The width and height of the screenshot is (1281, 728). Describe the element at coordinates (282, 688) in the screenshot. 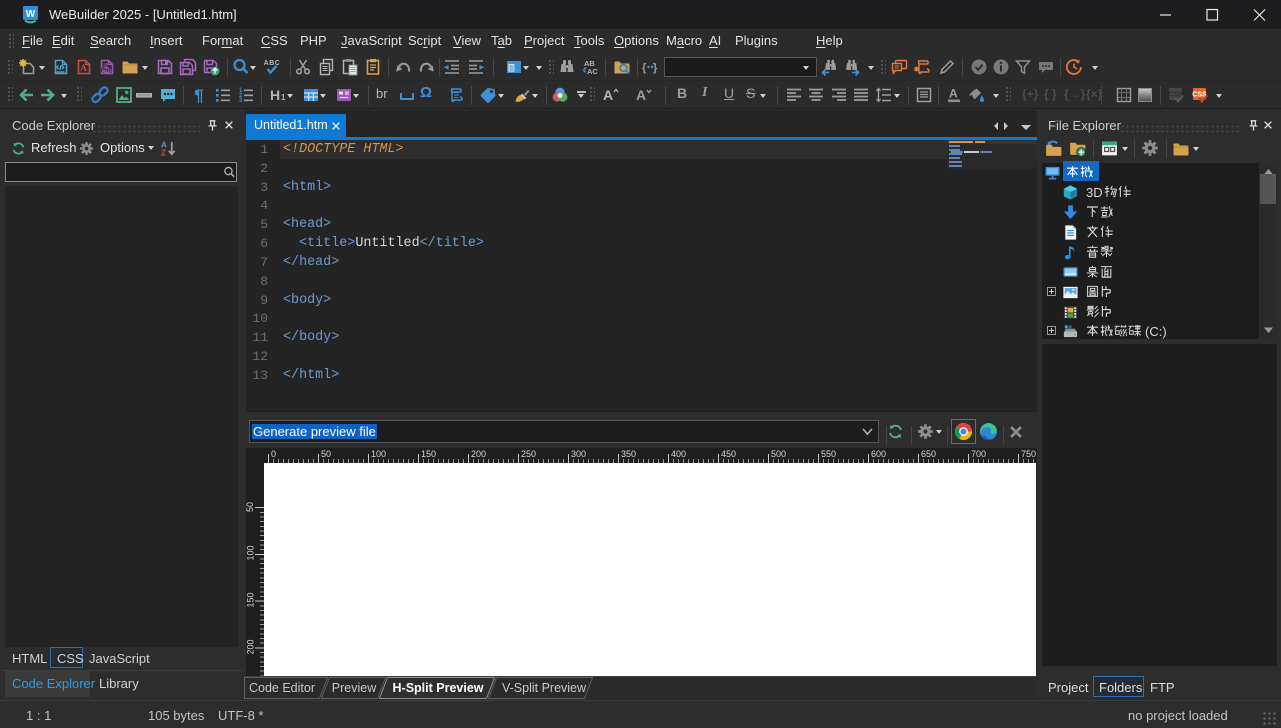

I see `svg-text: Code Editor` at that location.